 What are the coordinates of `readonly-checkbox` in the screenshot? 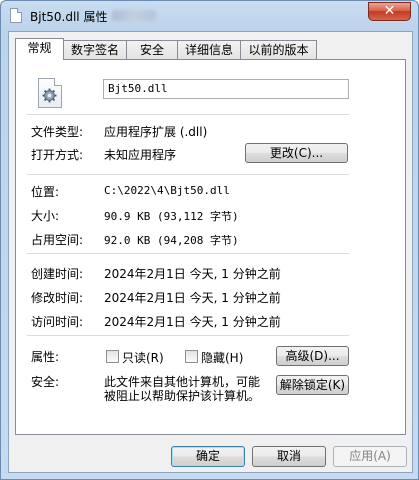 It's located at (112, 356).